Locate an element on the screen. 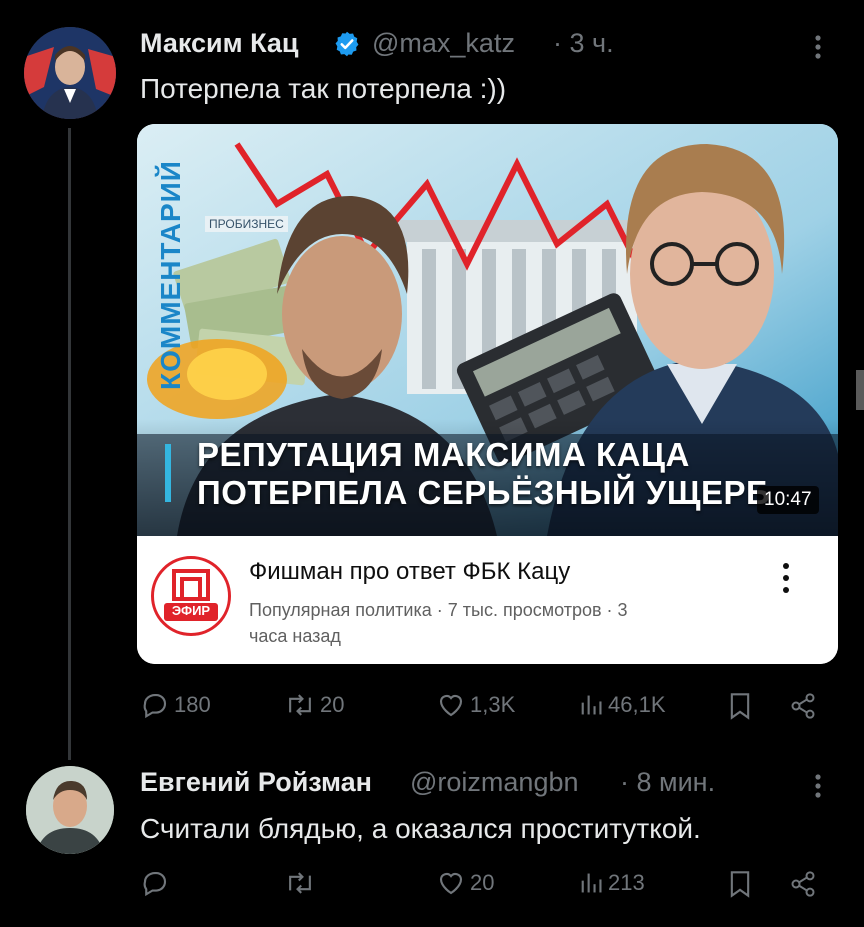 The width and height of the screenshot is (864, 927). reply-more-options-icon is located at coordinates (818, 786).